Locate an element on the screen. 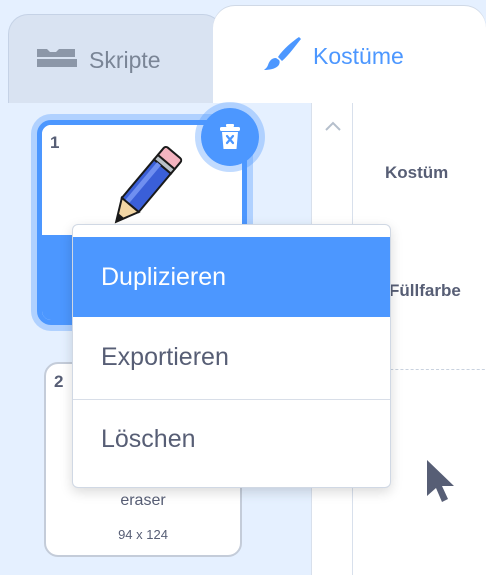 The height and width of the screenshot is (575, 486). toolbar-divider is located at coordinates (430, 369).